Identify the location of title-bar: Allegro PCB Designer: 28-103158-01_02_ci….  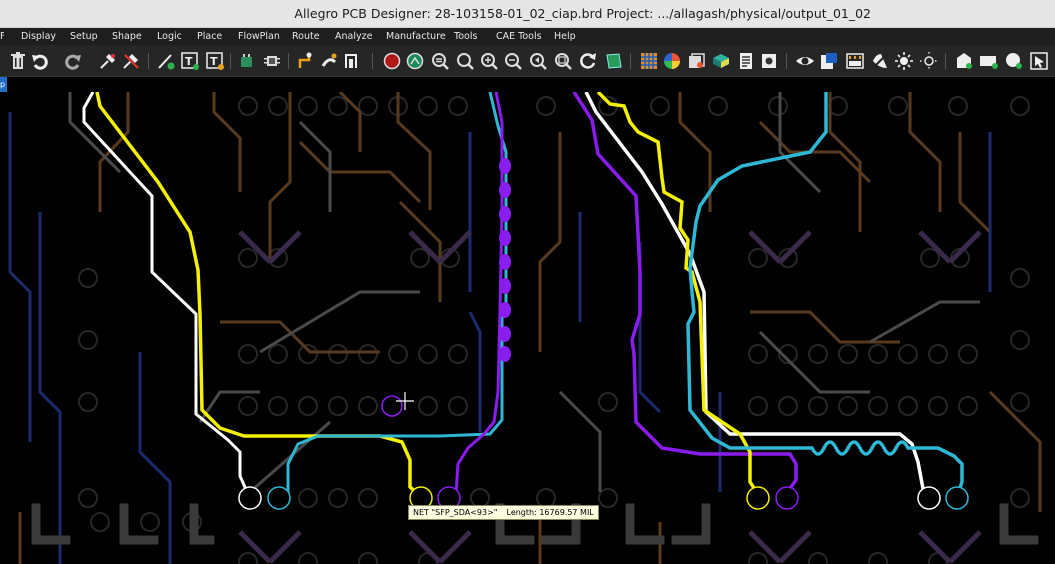
(527, 14).